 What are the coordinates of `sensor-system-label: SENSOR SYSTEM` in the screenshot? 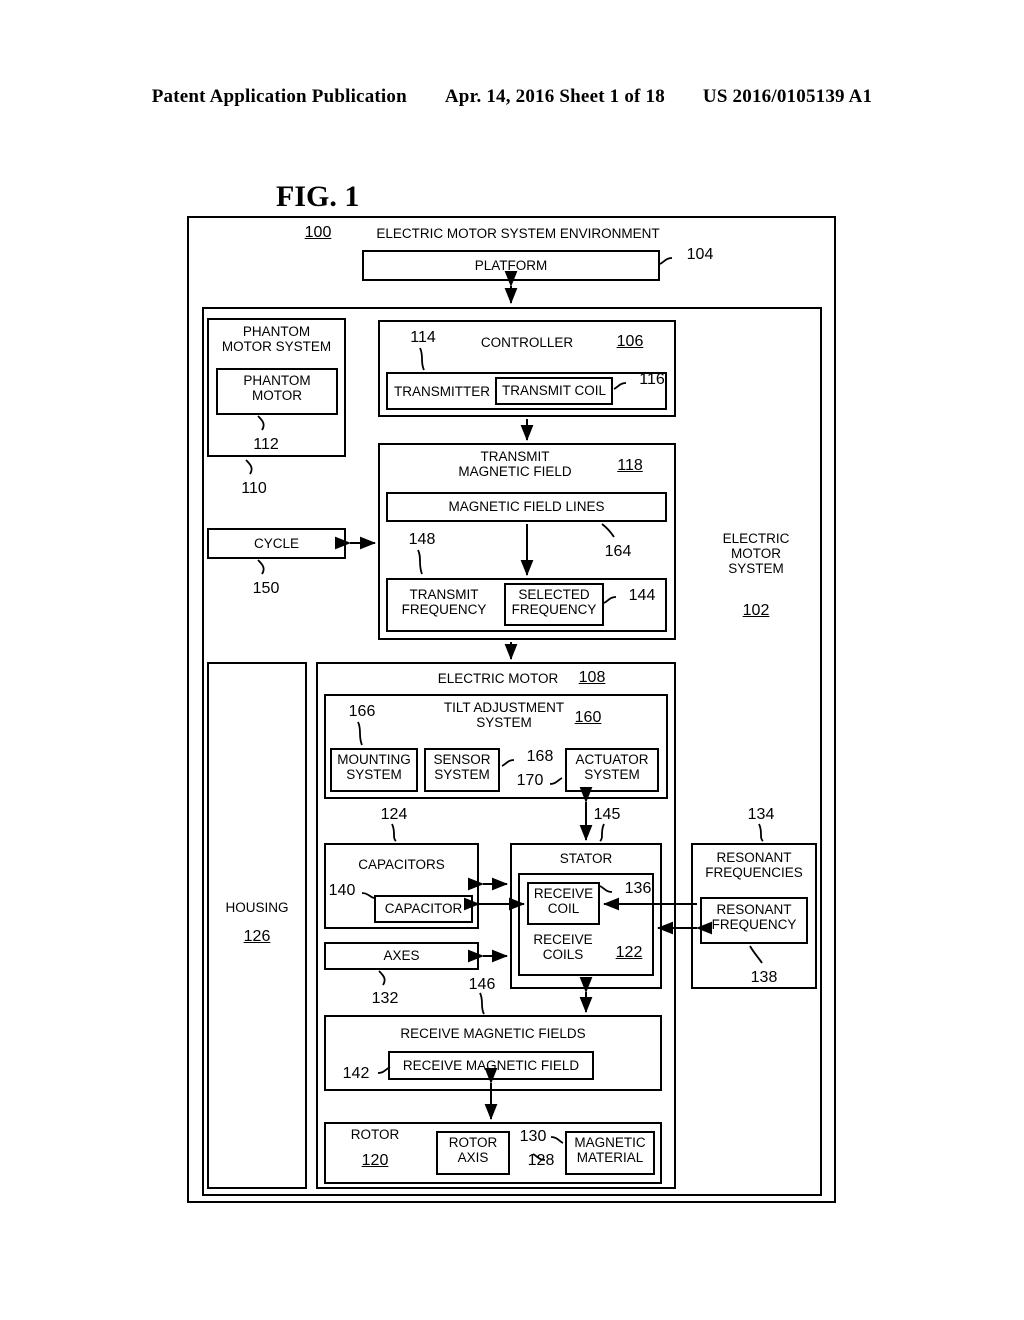 It's located at (462, 767).